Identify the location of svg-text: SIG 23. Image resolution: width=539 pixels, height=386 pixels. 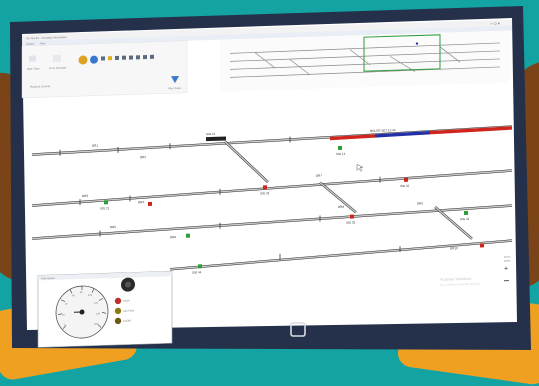
(265, 193).